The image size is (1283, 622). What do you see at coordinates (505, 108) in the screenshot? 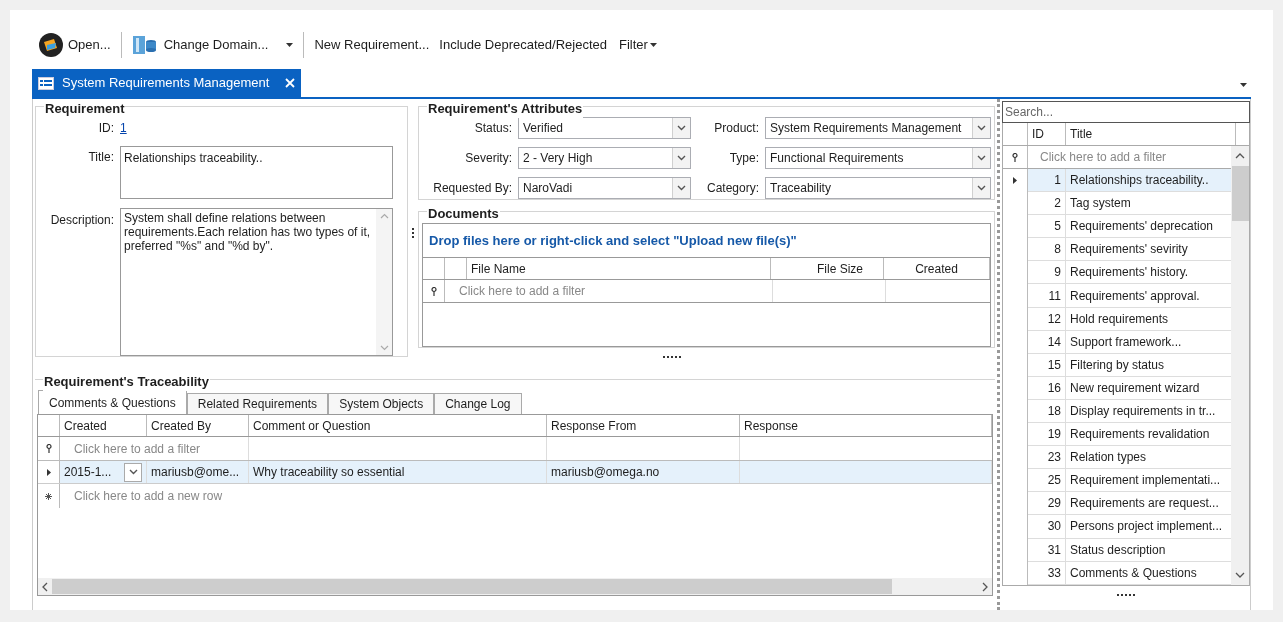
I see `group-title: Requirement's Attributes` at bounding box center [505, 108].